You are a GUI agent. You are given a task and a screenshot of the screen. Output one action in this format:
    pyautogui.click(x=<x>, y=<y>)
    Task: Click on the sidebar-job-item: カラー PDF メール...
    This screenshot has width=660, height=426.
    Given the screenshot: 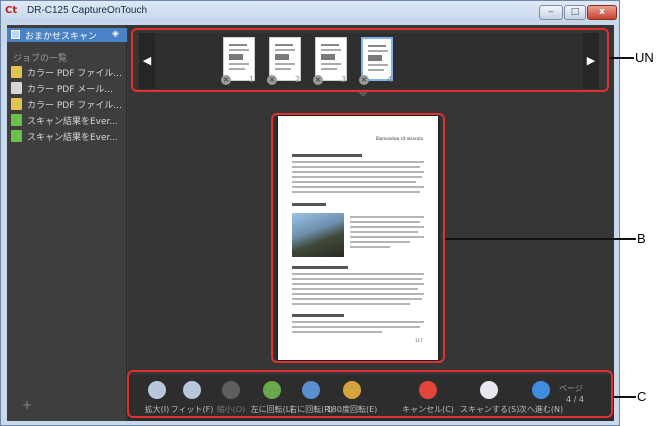 What is the action you would take?
    pyautogui.click(x=68, y=88)
    